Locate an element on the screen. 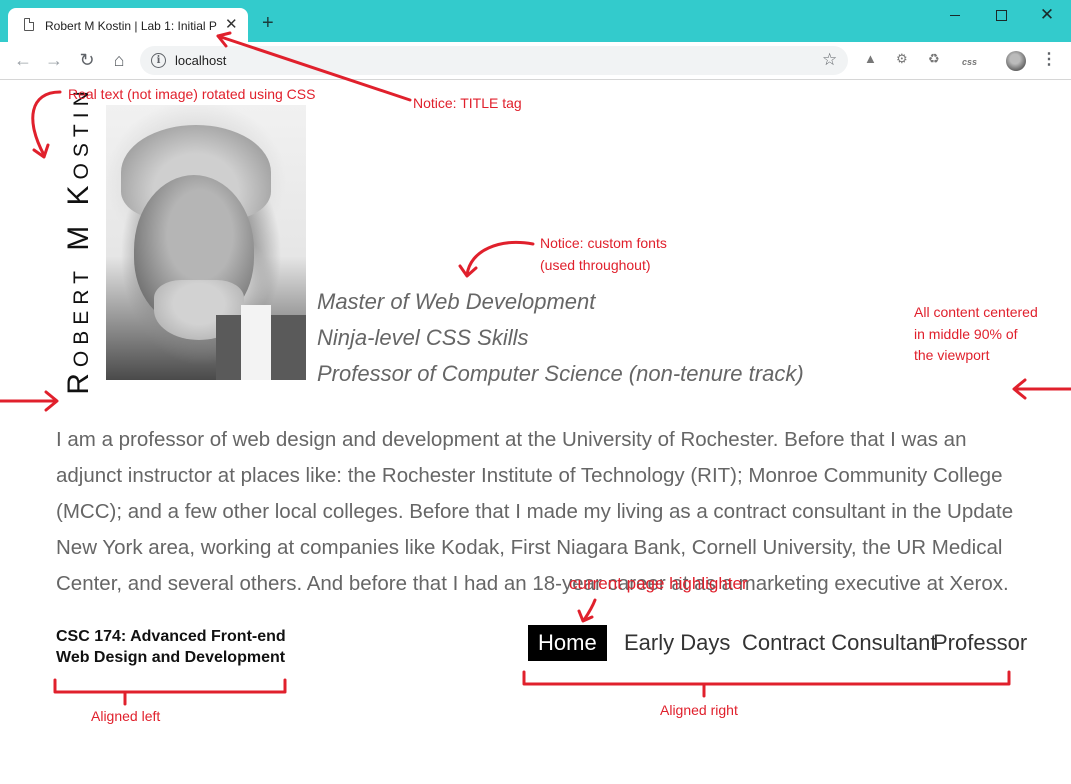 The image size is (1071, 784). info-icon: i is located at coordinates (158, 60).